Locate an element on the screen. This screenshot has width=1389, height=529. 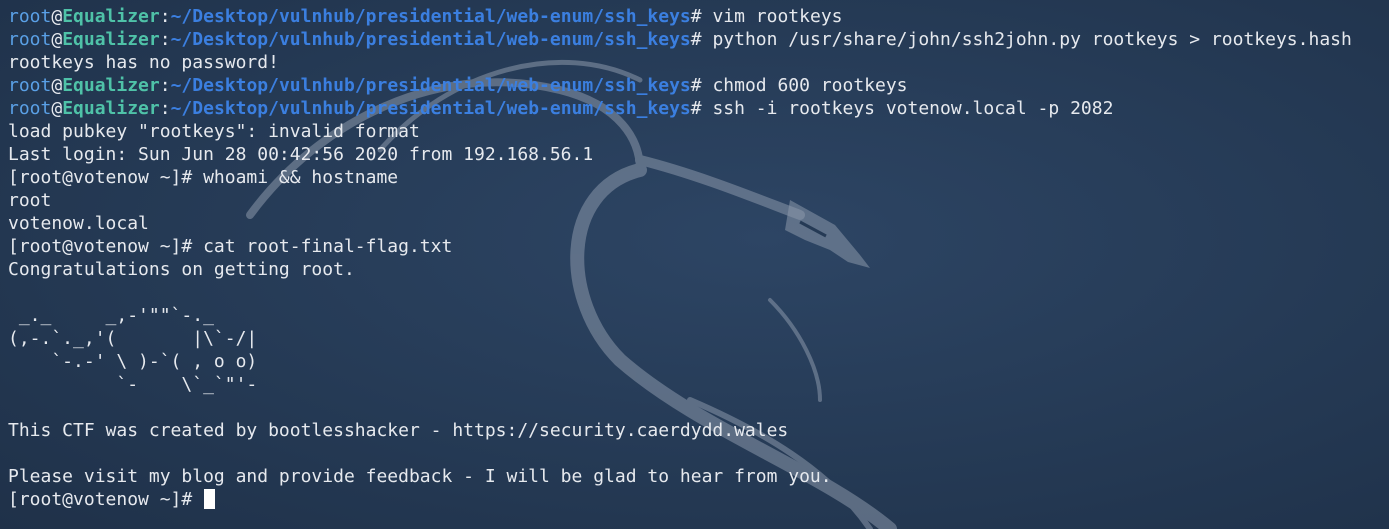
output-line: root is located at coordinates (680, 200).